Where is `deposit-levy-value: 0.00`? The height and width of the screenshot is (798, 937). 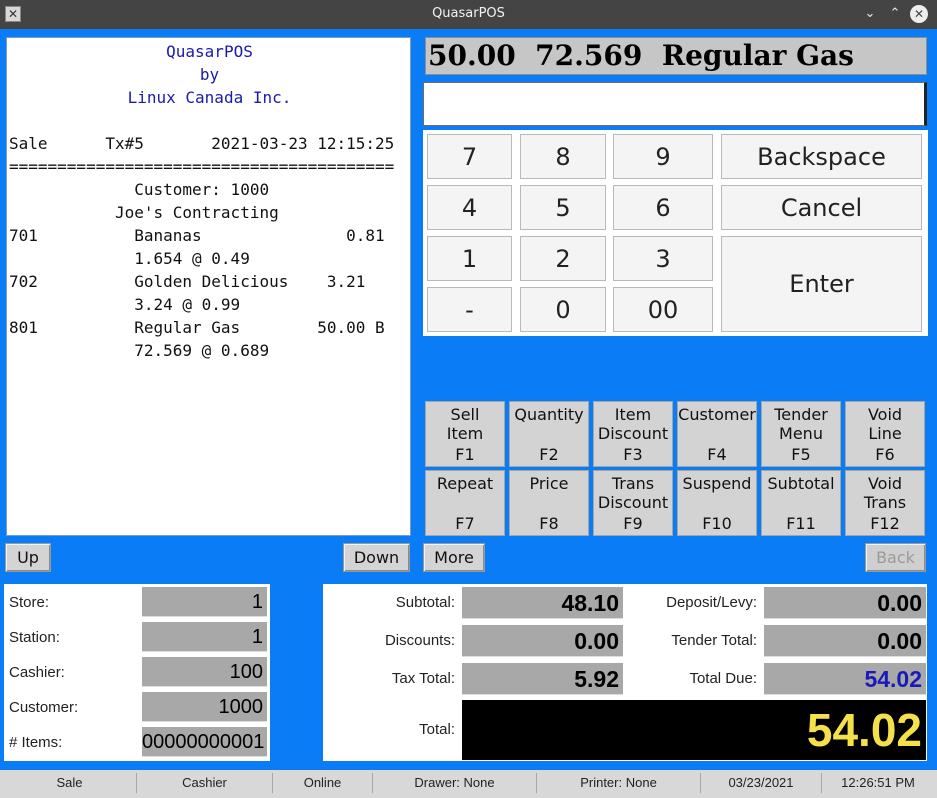
deposit-levy-value: 0.00 is located at coordinates (845, 603).